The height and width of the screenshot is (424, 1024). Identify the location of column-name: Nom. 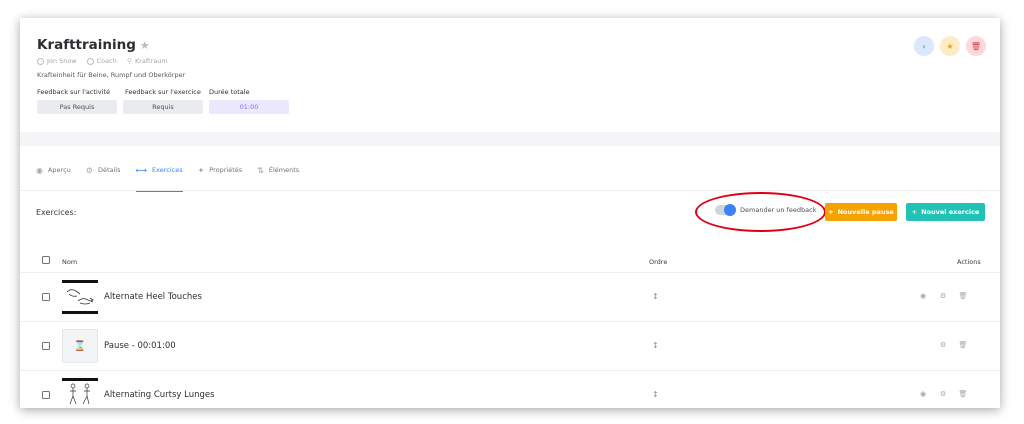
(70, 262).